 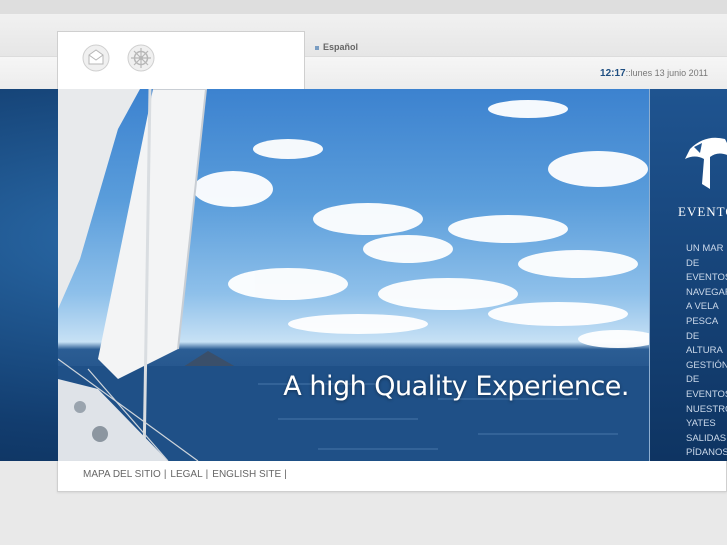 I want to click on footer-links: MAPA DEL SITIO | LEGAL | ENGLISH SITE |, so click(x=187, y=474).